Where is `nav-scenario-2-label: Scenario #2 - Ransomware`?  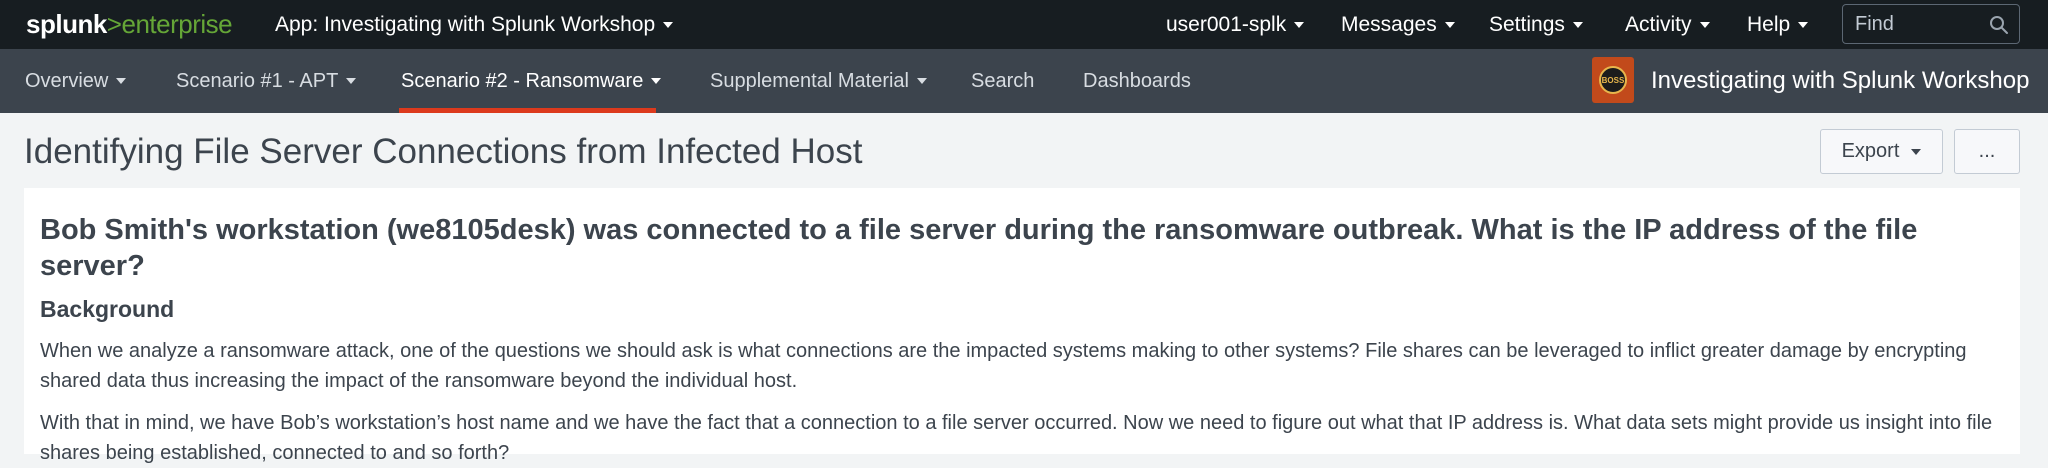 nav-scenario-2-label: Scenario #2 - Ransomware is located at coordinates (522, 80).